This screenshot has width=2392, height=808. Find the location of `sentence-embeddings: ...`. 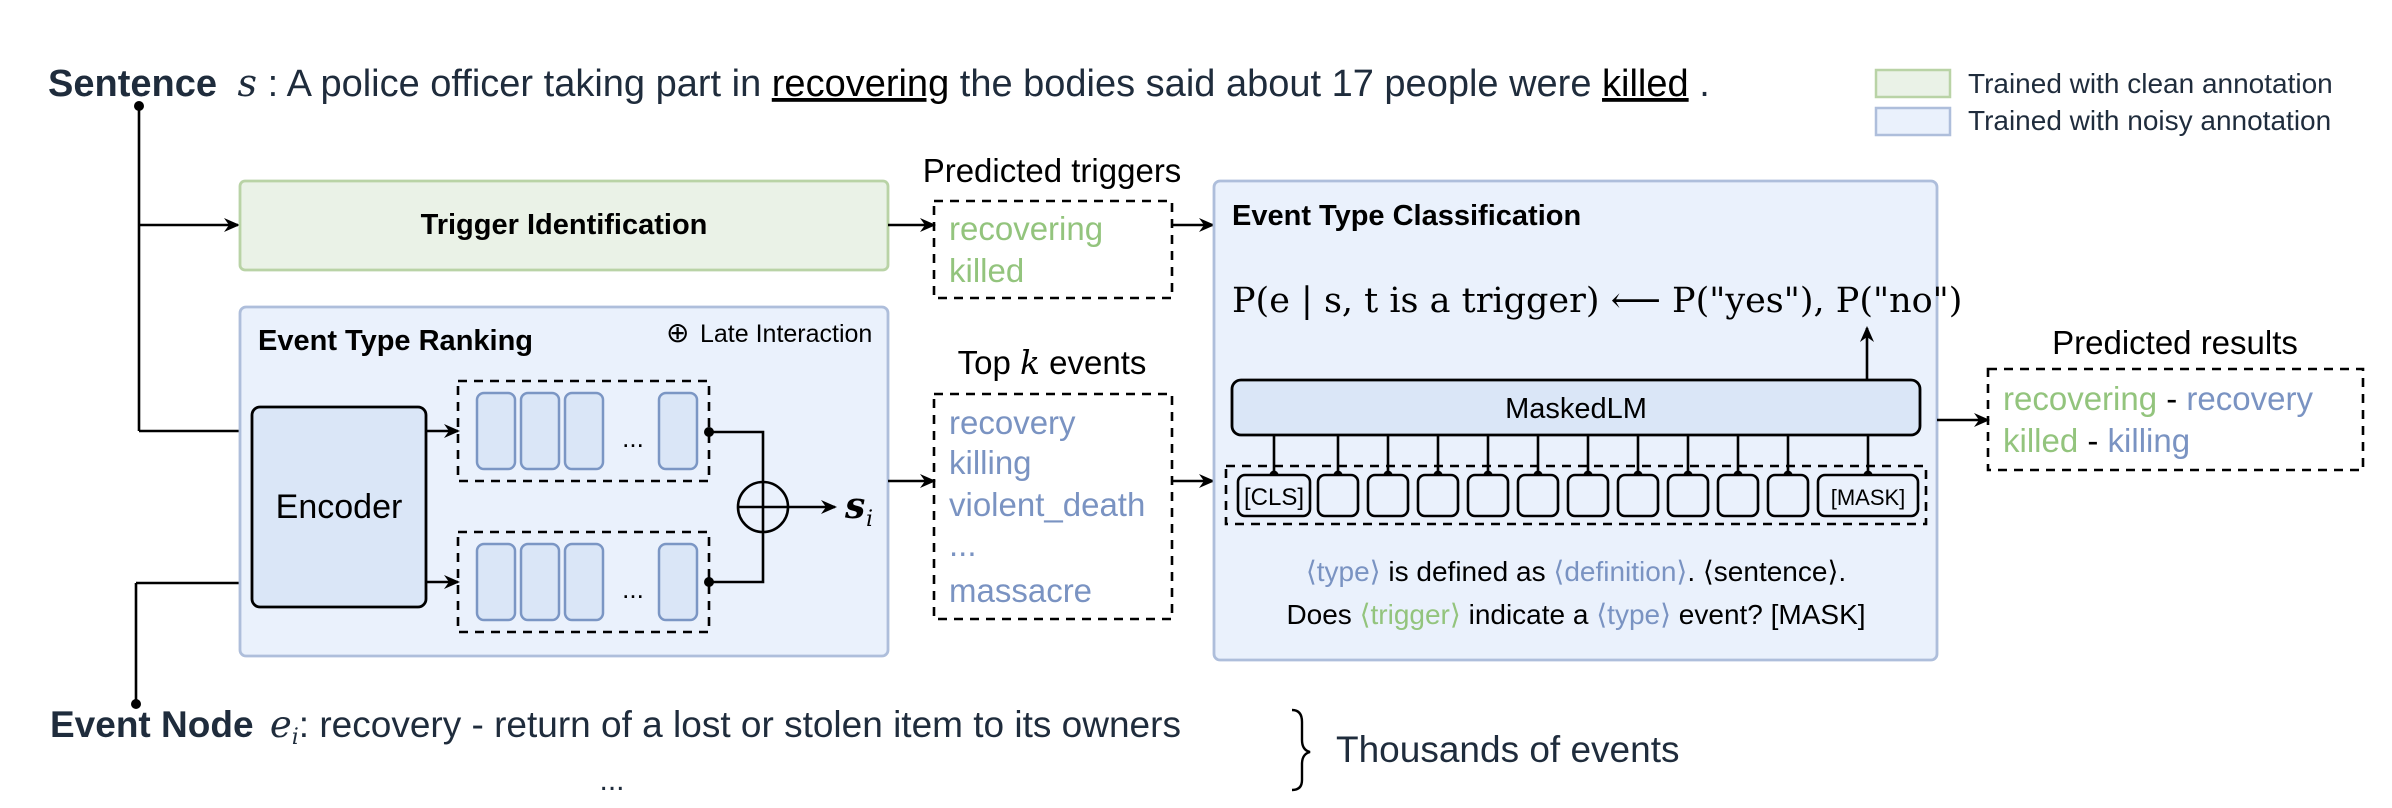

sentence-embeddings: ... is located at coordinates (583, 431).